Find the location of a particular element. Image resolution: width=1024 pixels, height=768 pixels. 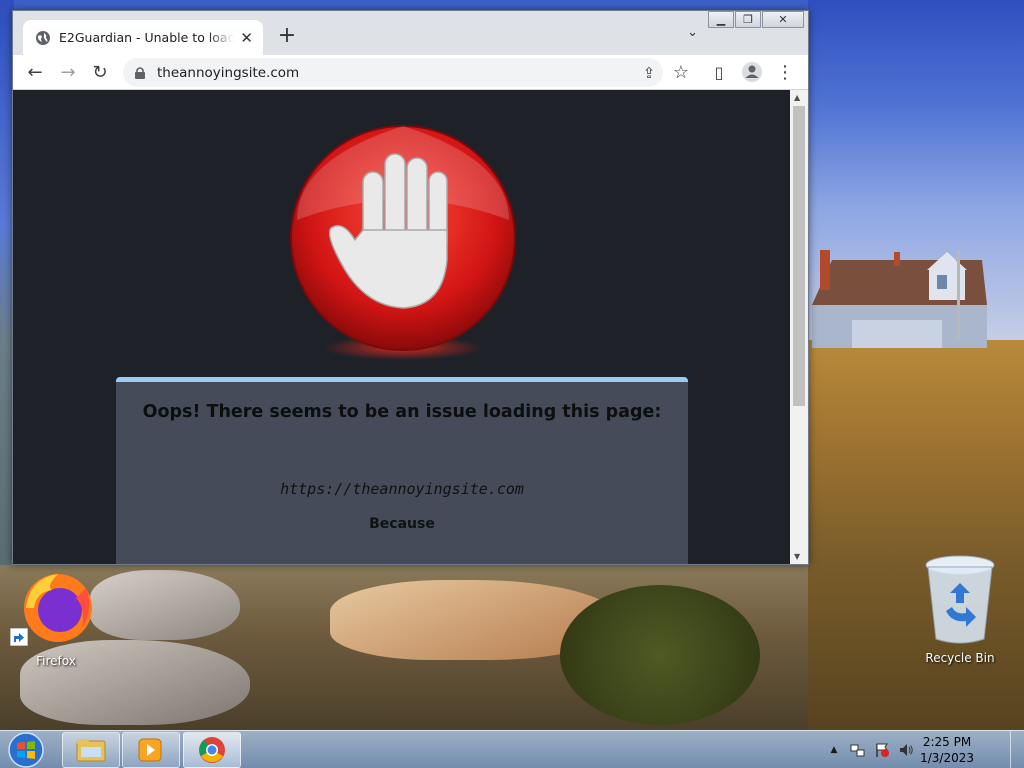

address-bar: theannoyingsite.com is located at coordinates (393, 72).